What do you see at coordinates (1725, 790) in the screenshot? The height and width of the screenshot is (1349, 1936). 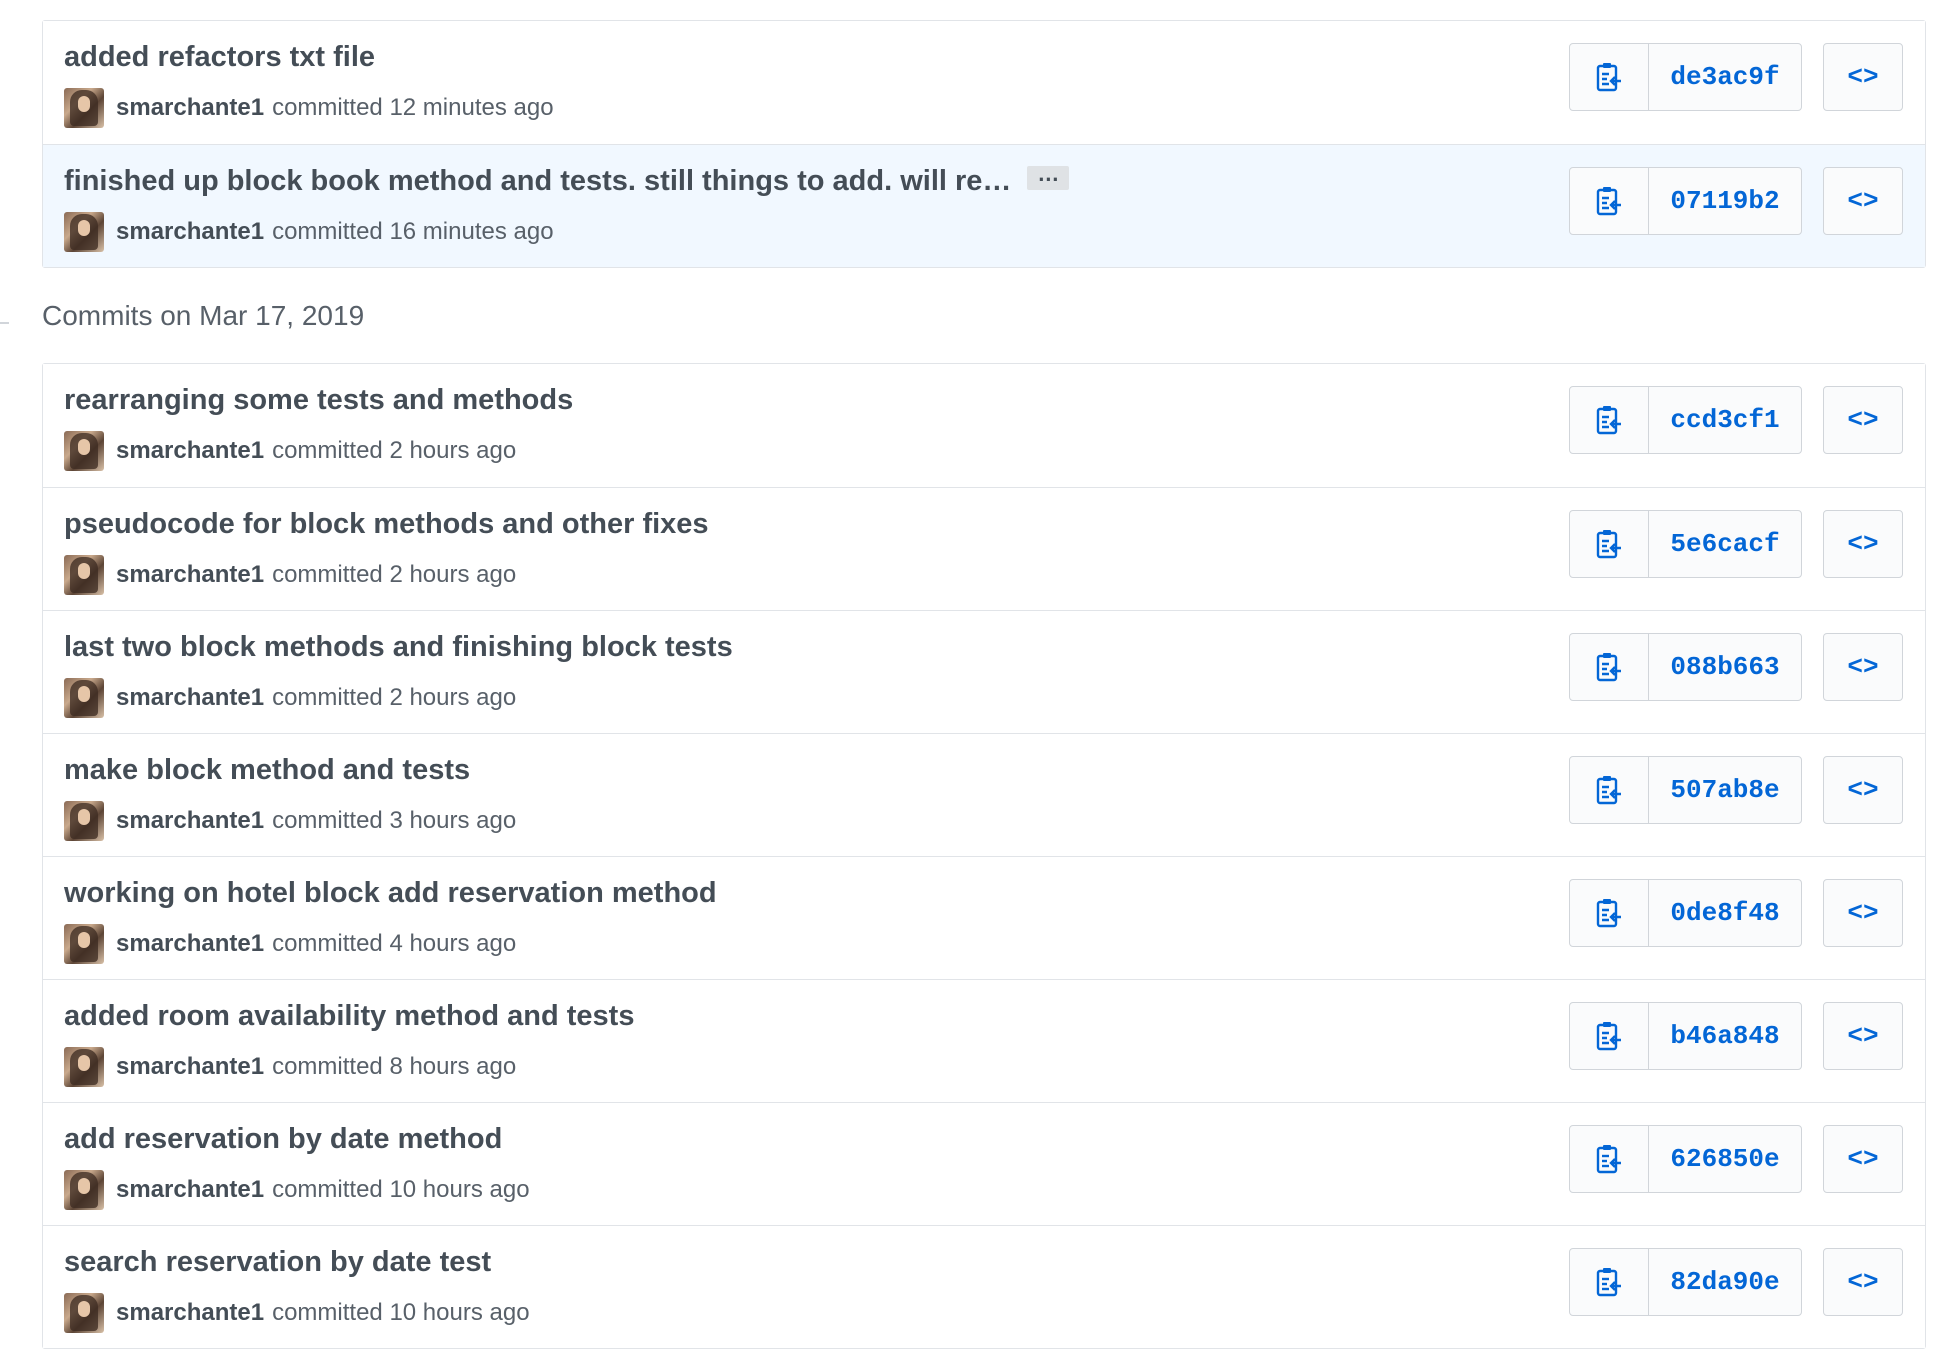 I see `commit-sha-link: 507ab8e` at bounding box center [1725, 790].